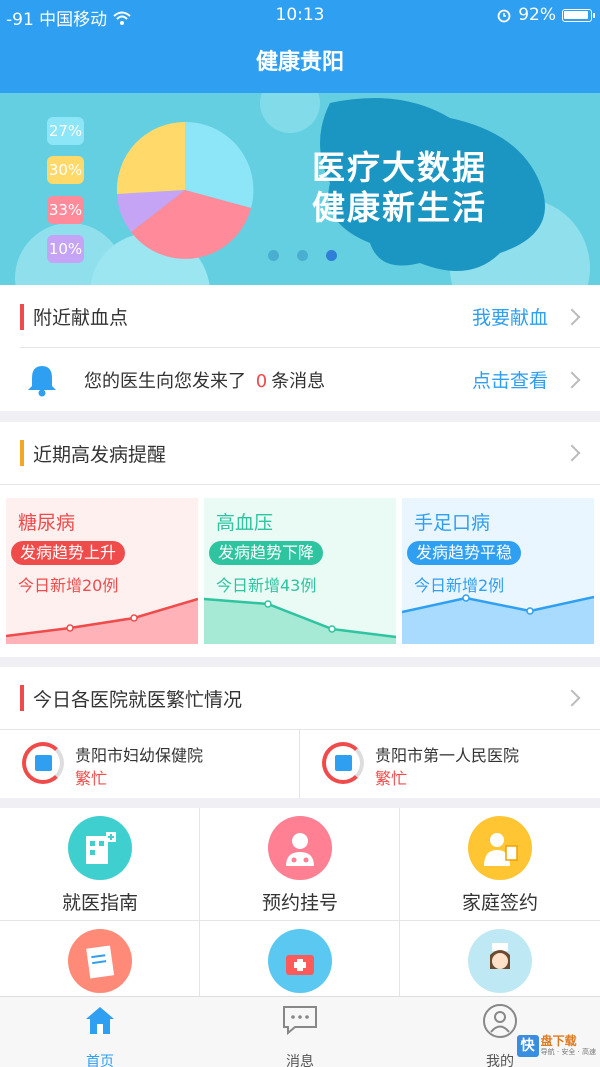  What do you see at coordinates (300, 1060) in the screenshot?
I see `tab-label: 消息` at bounding box center [300, 1060].